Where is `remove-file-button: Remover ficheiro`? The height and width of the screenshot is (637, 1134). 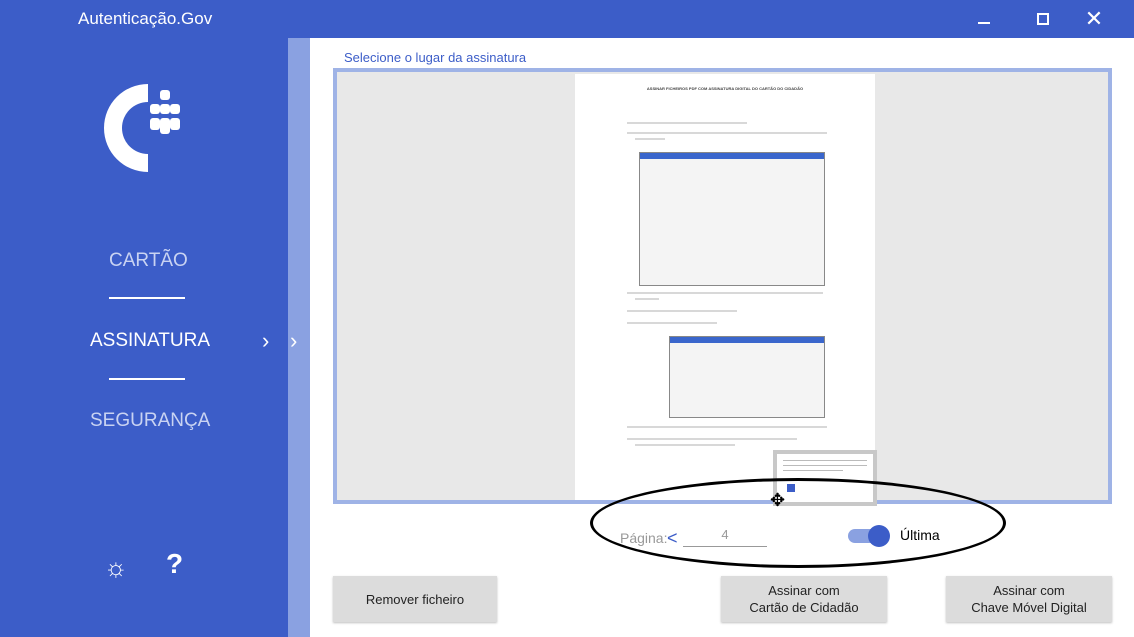 remove-file-button: Remover ficheiro is located at coordinates (415, 599).